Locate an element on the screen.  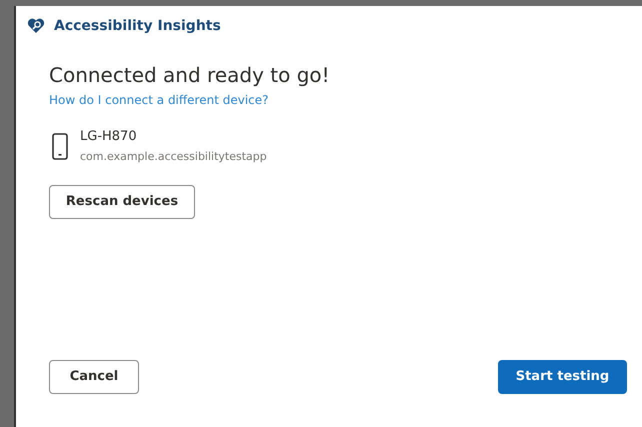
heart-magnifier-icon is located at coordinates (36, 26).